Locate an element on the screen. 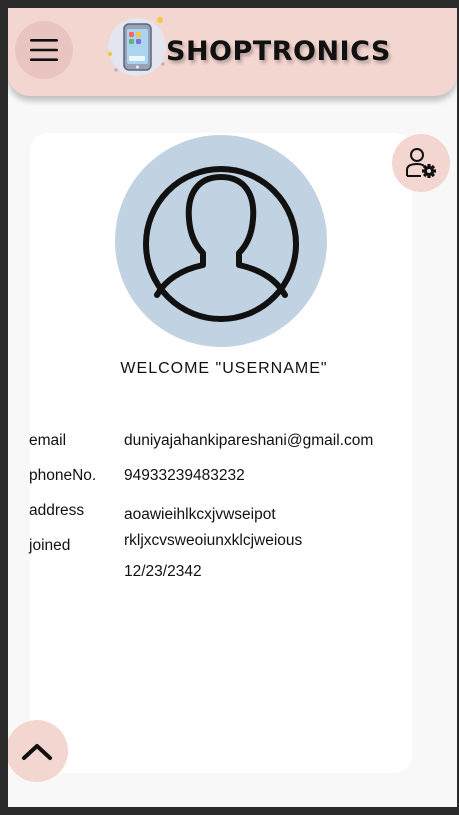  top-header: SHOPTRONICS is located at coordinates (232, 52).